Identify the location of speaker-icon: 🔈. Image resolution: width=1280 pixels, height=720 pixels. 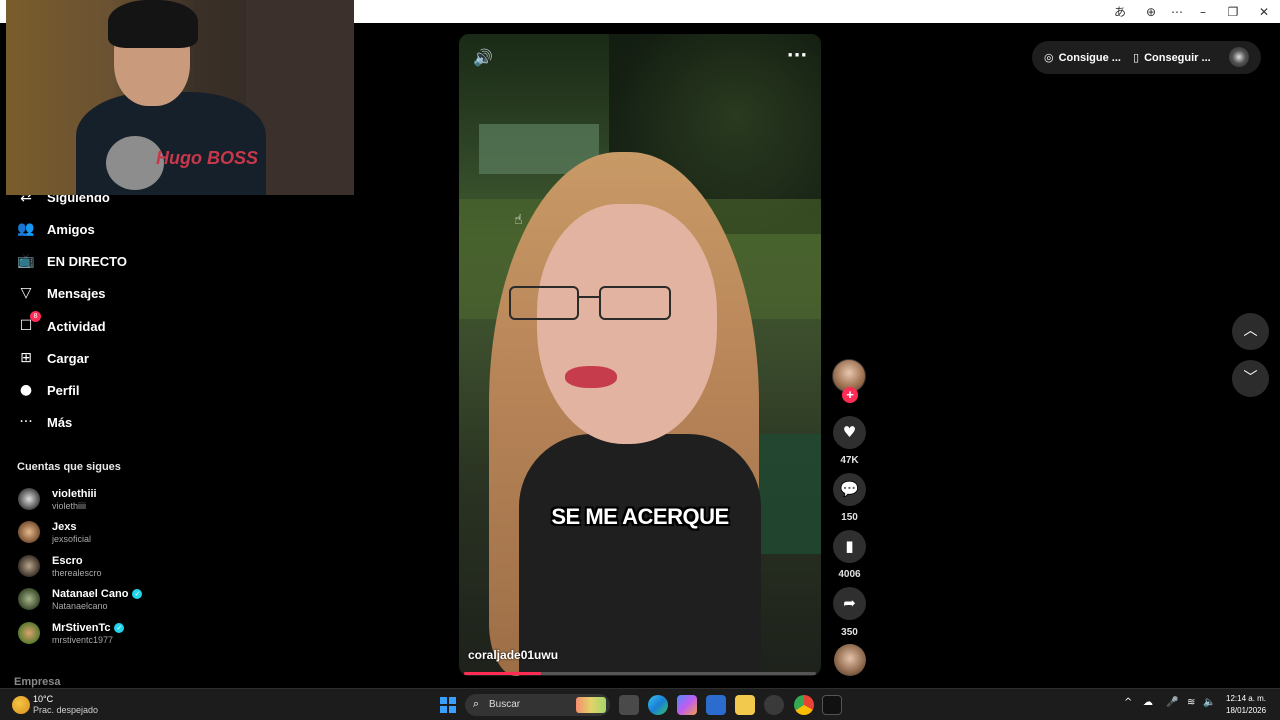
(1209, 702).